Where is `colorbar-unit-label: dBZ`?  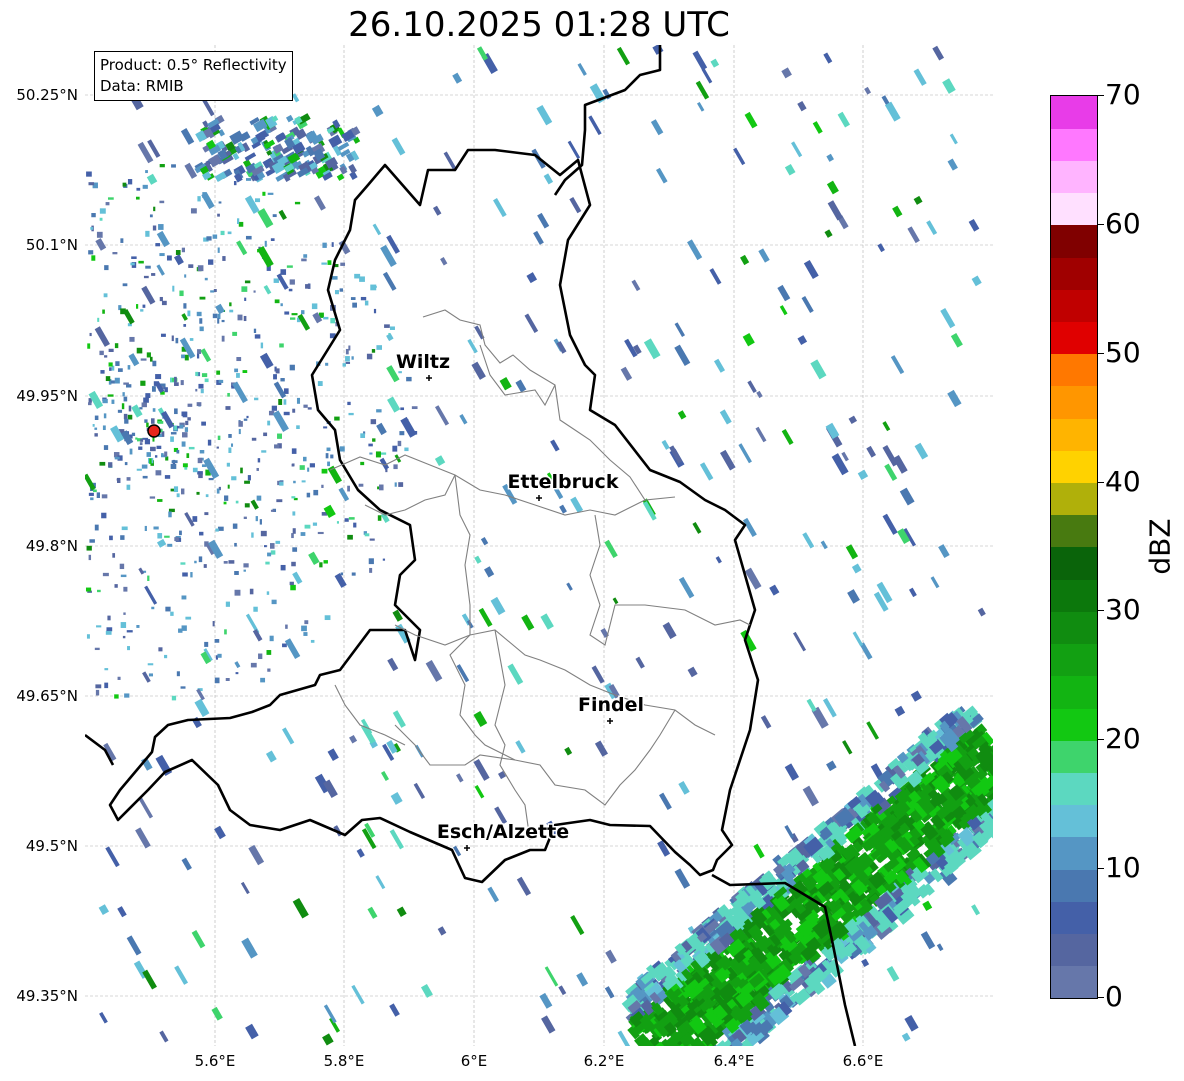
colorbar-unit-label: dBZ is located at coordinates (1160, 546).